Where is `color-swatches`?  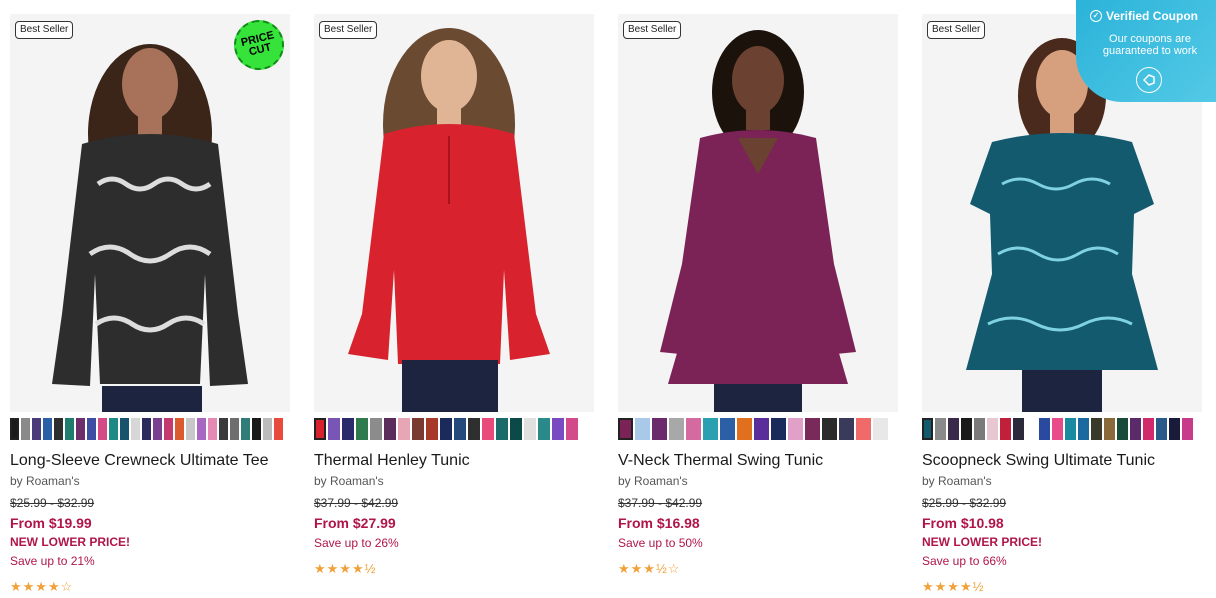
color-swatches is located at coordinates (454, 429).